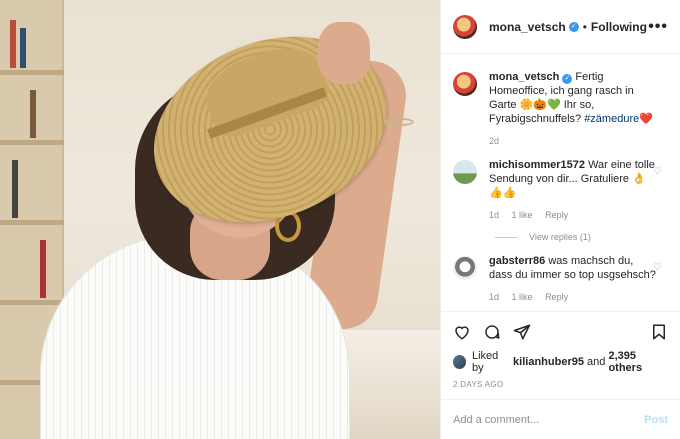 Image resolution: width=680 pixels, height=439 pixels. Describe the element at coordinates (462, 332) in the screenshot. I see `heart-icon` at that location.